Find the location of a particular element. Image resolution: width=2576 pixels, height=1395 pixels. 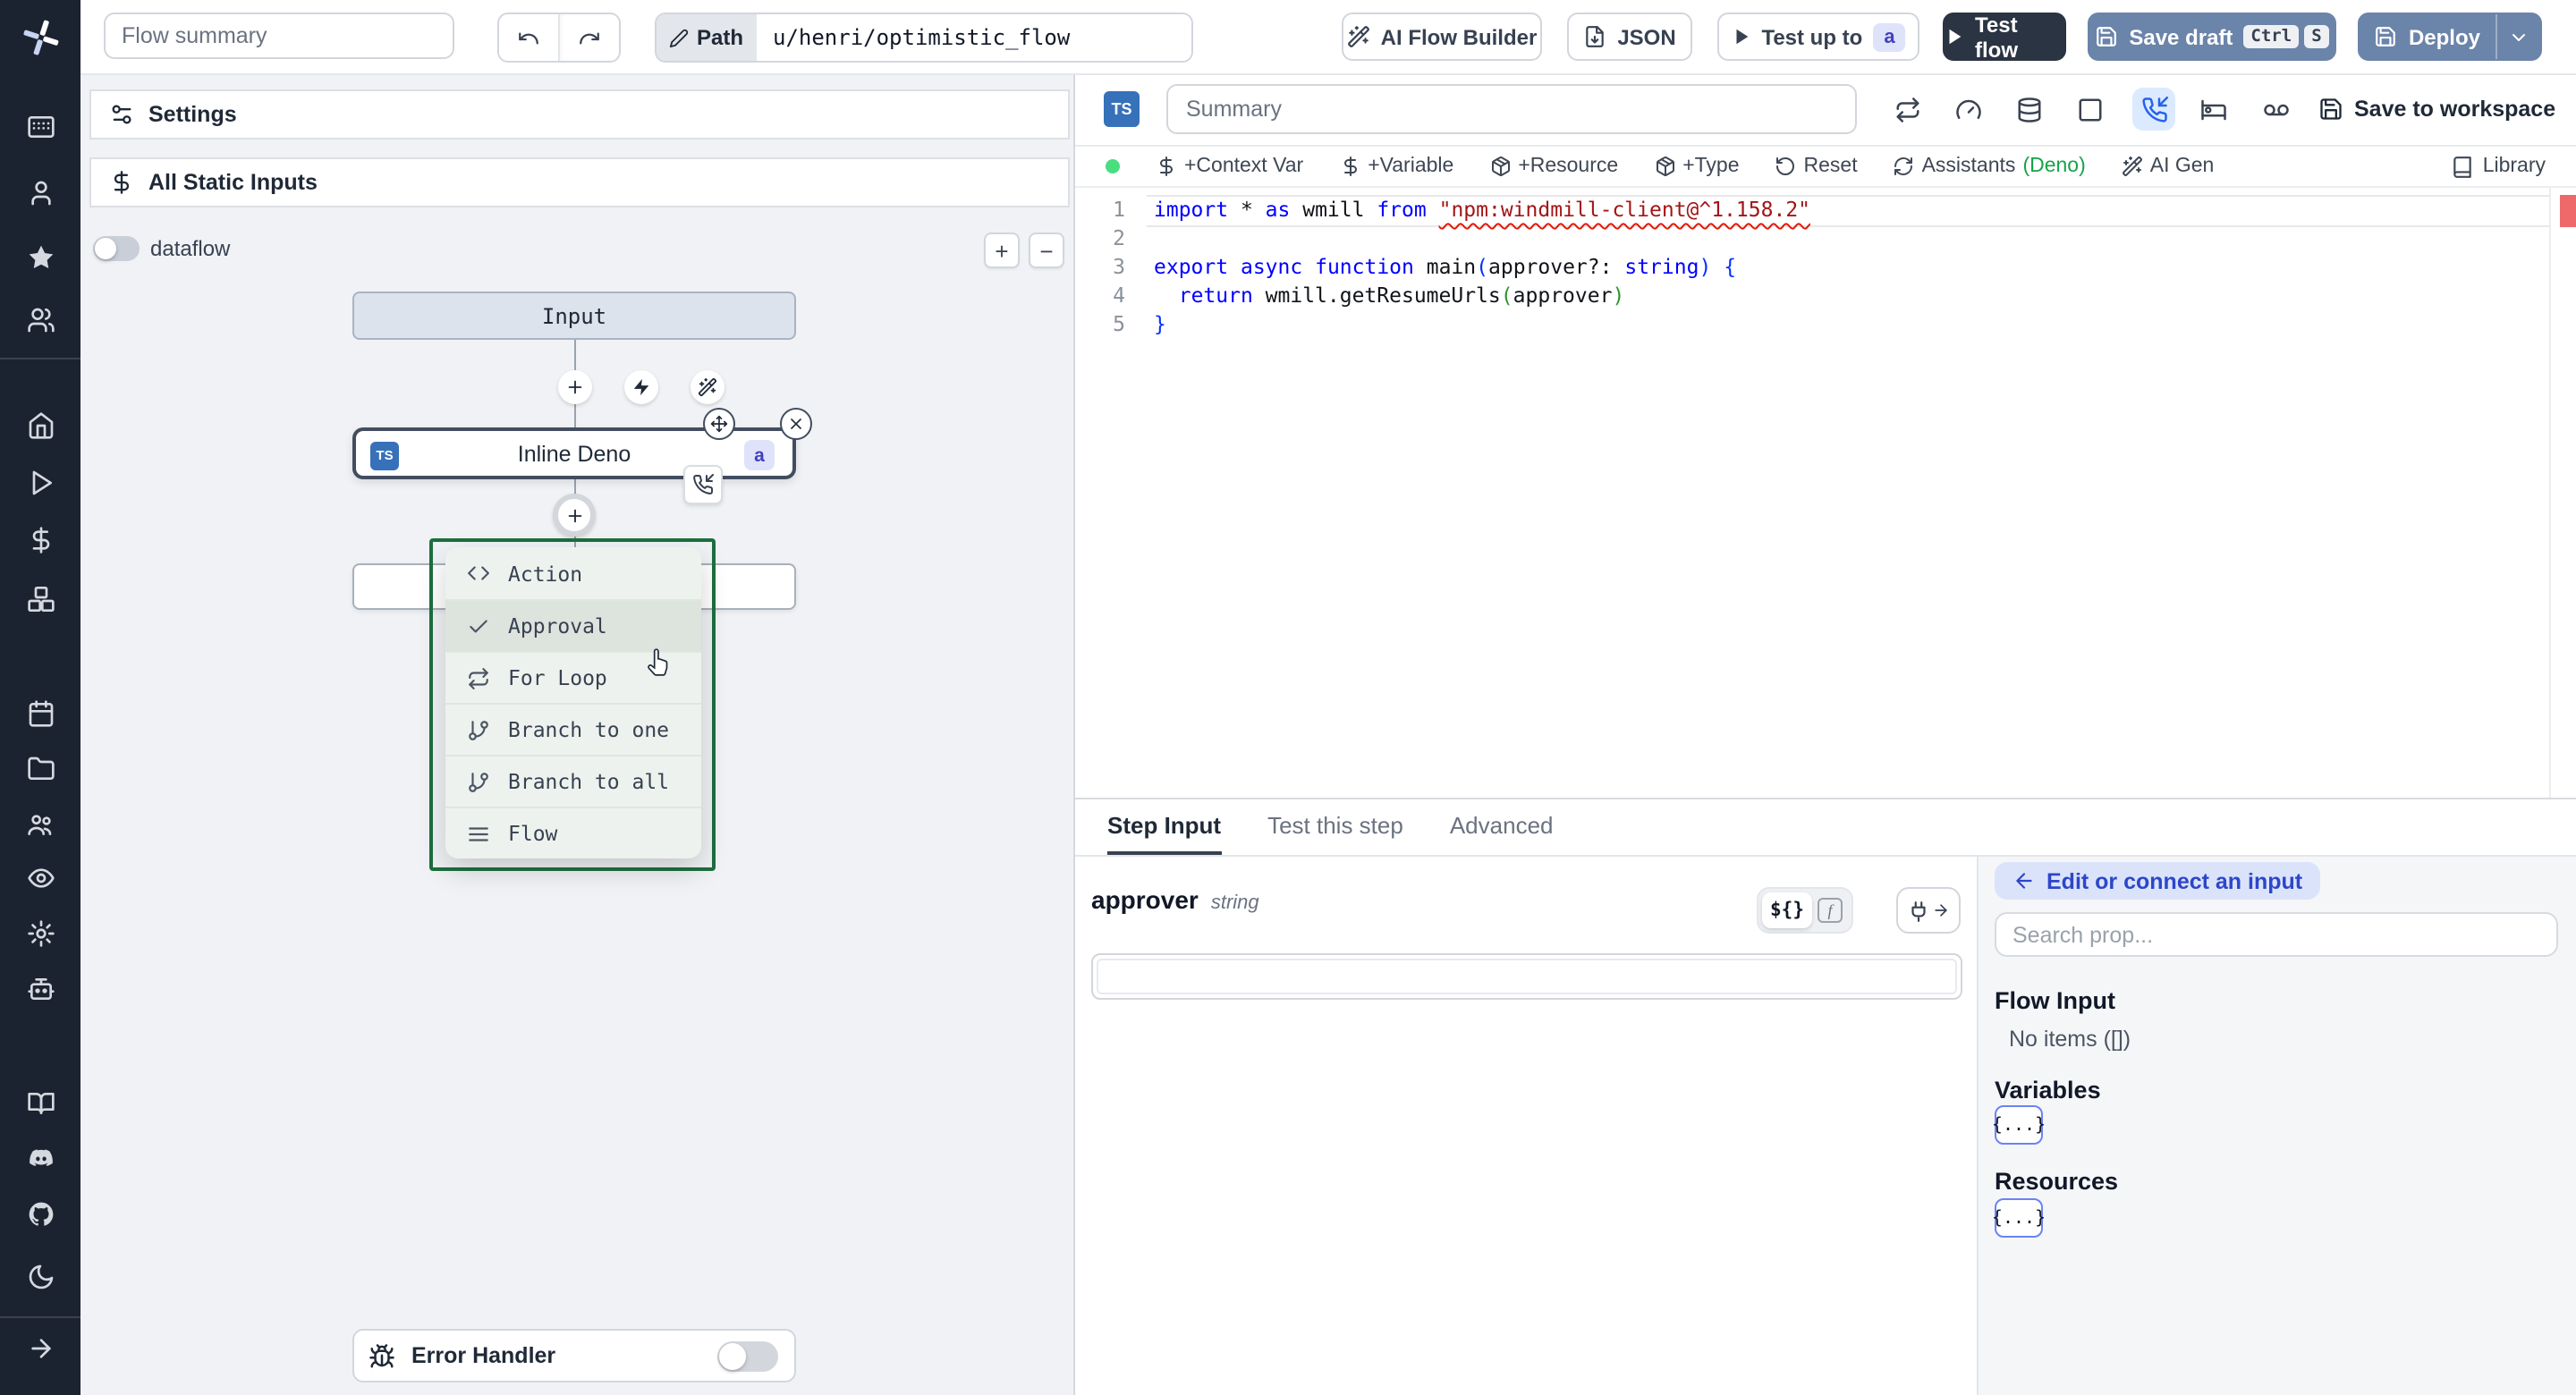

undo-button is located at coordinates (528, 37).